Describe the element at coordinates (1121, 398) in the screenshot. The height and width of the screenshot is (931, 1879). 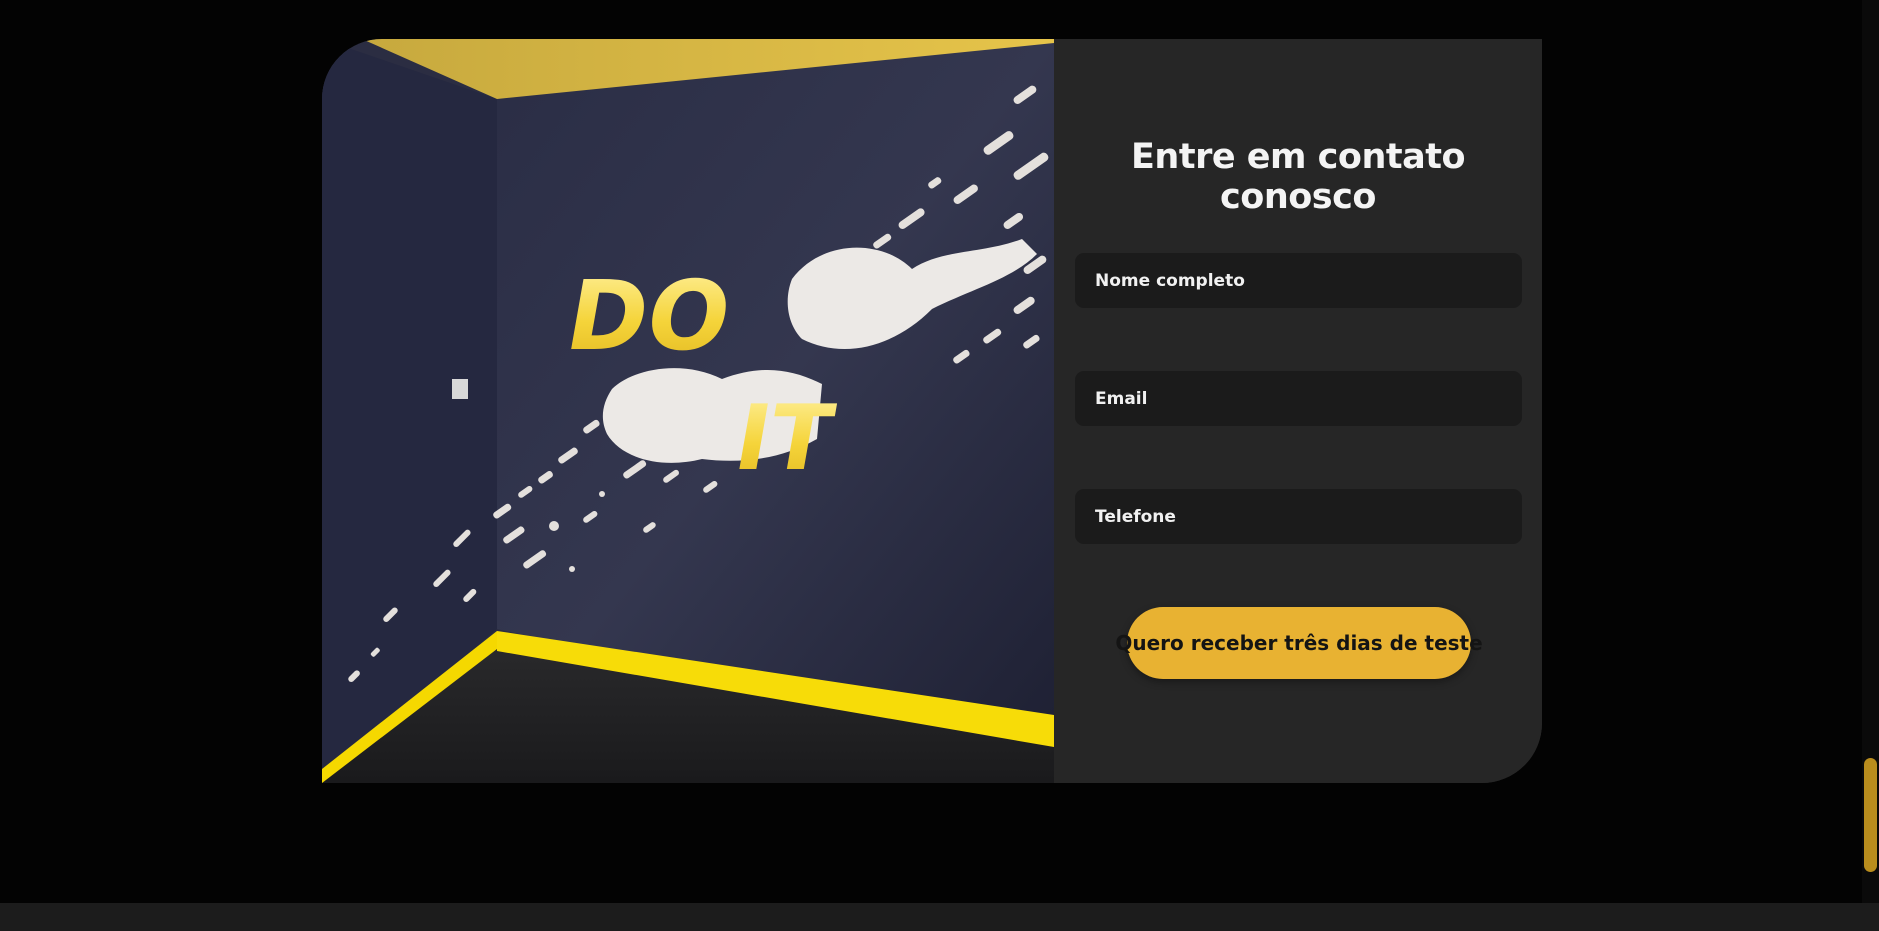
I see `email-placeholder: Email` at that location.